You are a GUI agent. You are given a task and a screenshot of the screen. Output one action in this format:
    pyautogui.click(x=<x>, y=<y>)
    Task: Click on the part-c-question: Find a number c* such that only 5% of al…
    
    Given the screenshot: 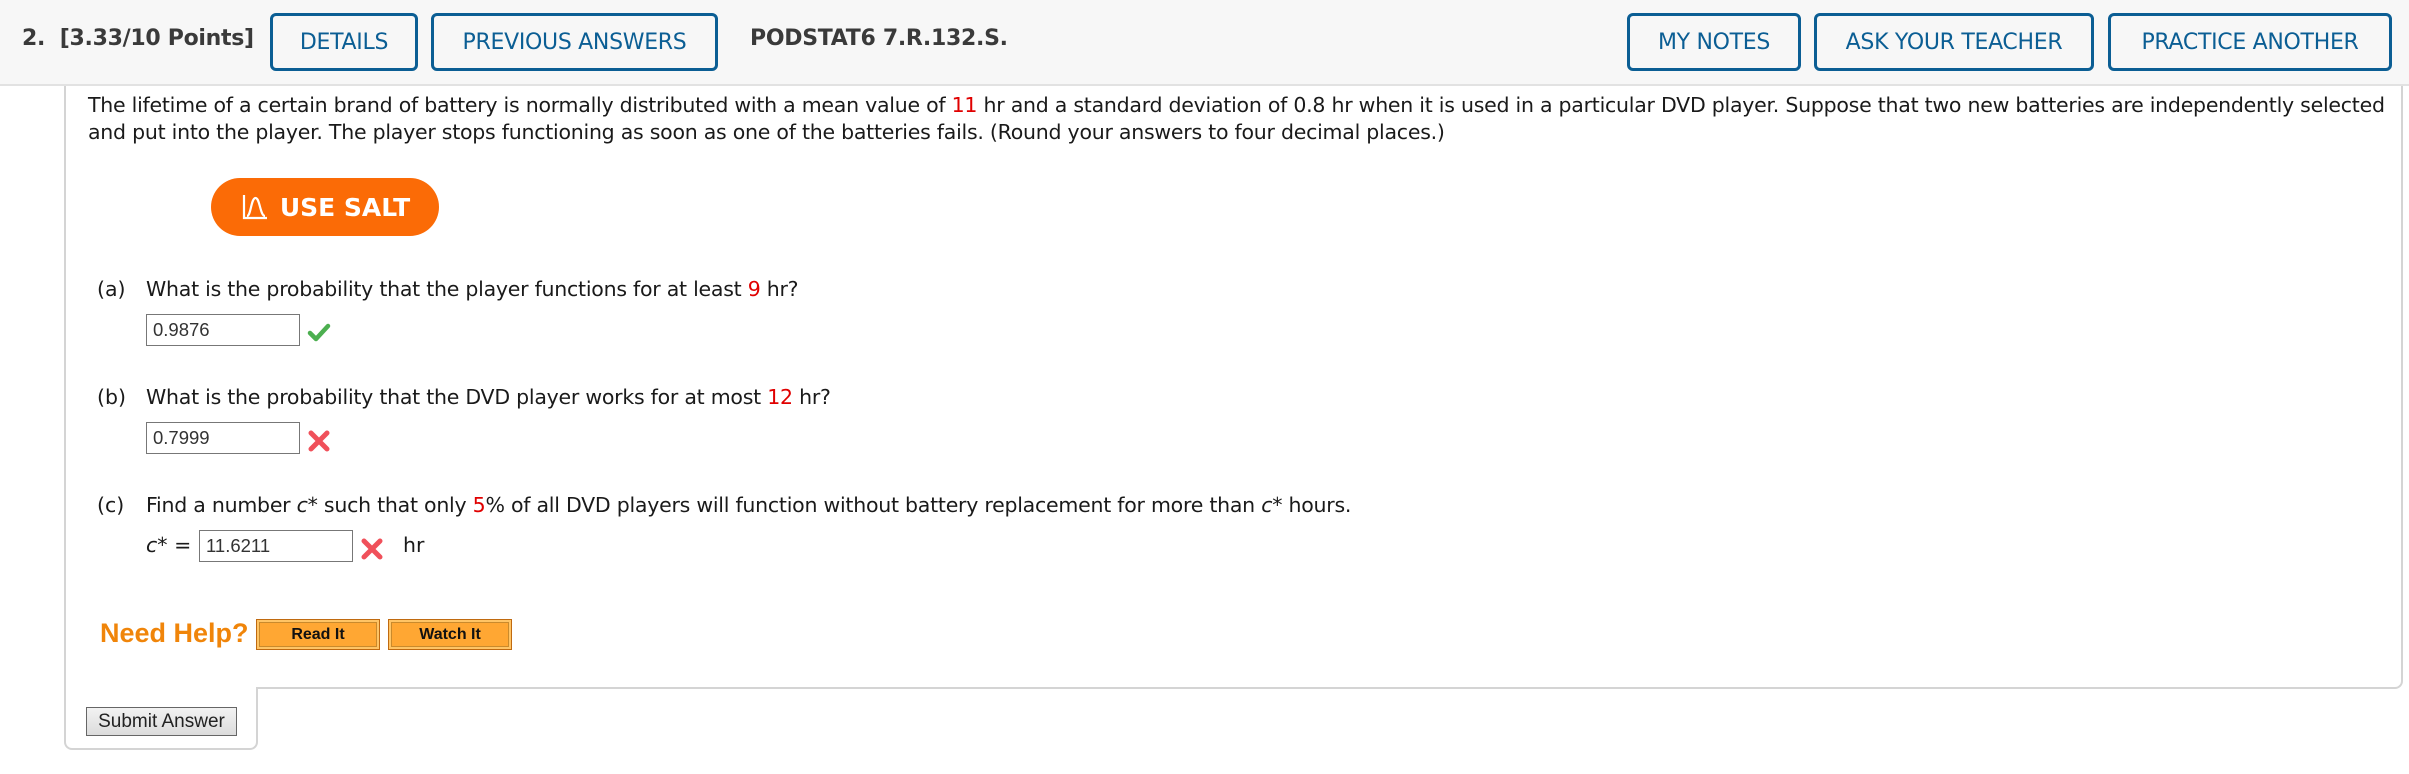 What is the action you would take?
    pyautogui.click(x=748, y=505)
    